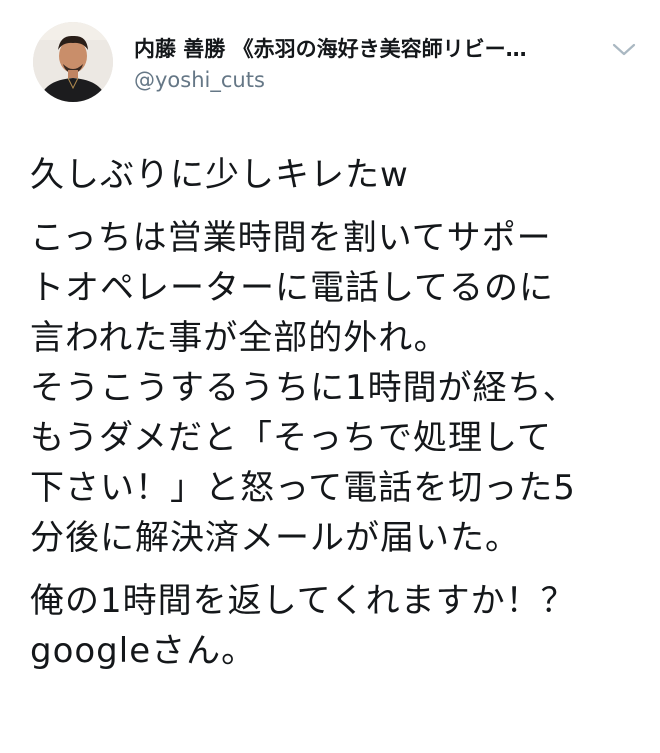 This screenshot has width=660, height=753. What do you see at coordinates (303, 626) in the screenshot?
I see `tweet-paragraph: 俺の1時間を返してくれますか！？ googleさん。` at bounding box center [303, 626].